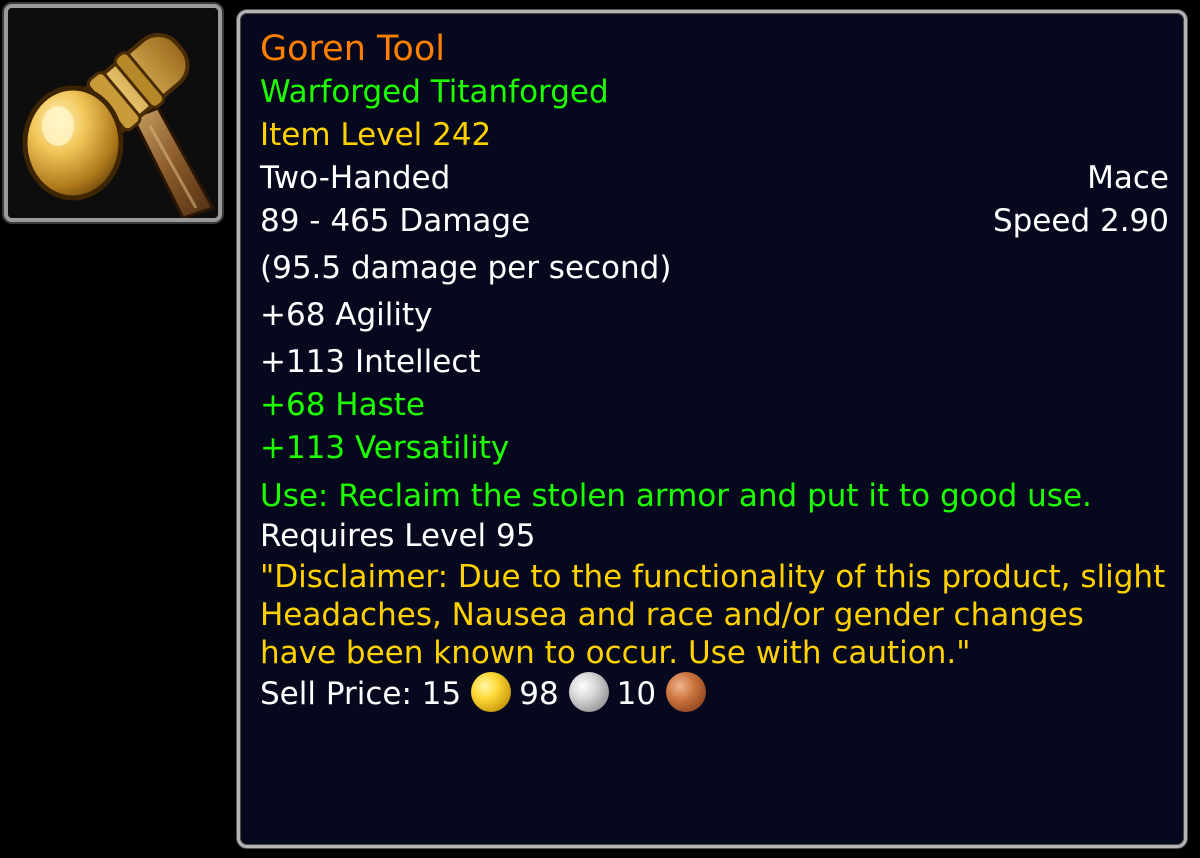 This screenshot has width=1200, height=858. I want to click on stat-haste: +68 Haste, so click(342, 405).